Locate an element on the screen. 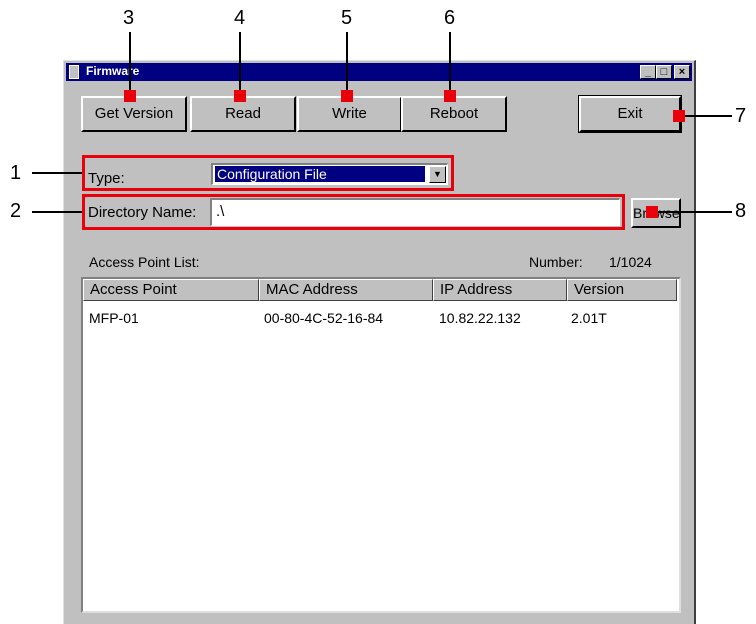 The image size is (756, 624). type-select: Configuration File ▼ is located at coordinates (329, 174).